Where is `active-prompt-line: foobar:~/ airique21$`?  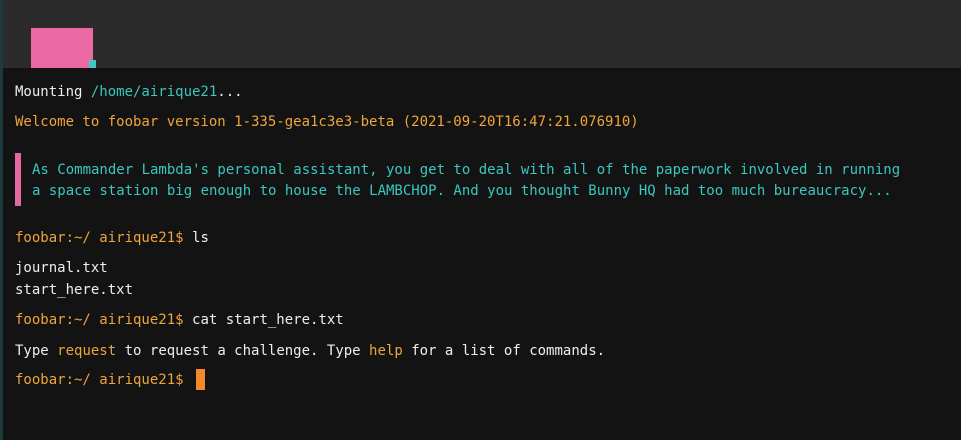
active-prompt-line: foobar:~/ airique21$ is located at coordinates (99, 380).